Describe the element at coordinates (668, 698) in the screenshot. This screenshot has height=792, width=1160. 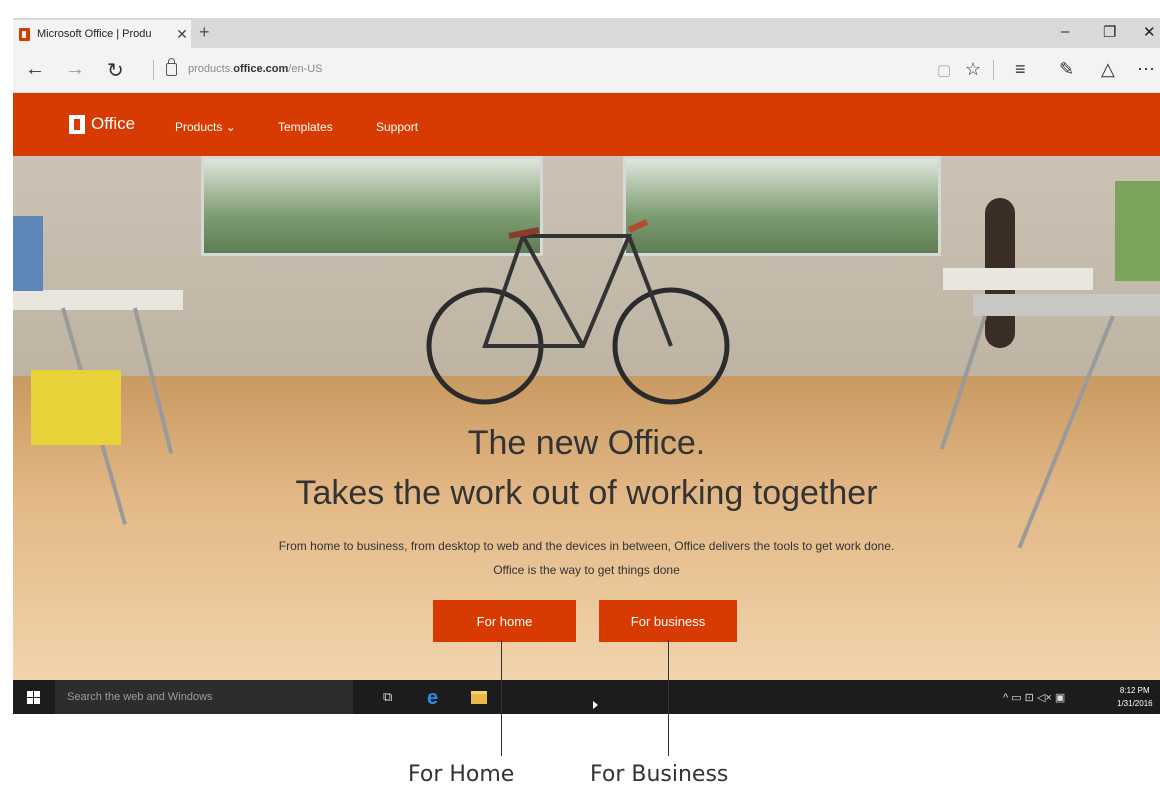
I see `callout-line-business` at that location.